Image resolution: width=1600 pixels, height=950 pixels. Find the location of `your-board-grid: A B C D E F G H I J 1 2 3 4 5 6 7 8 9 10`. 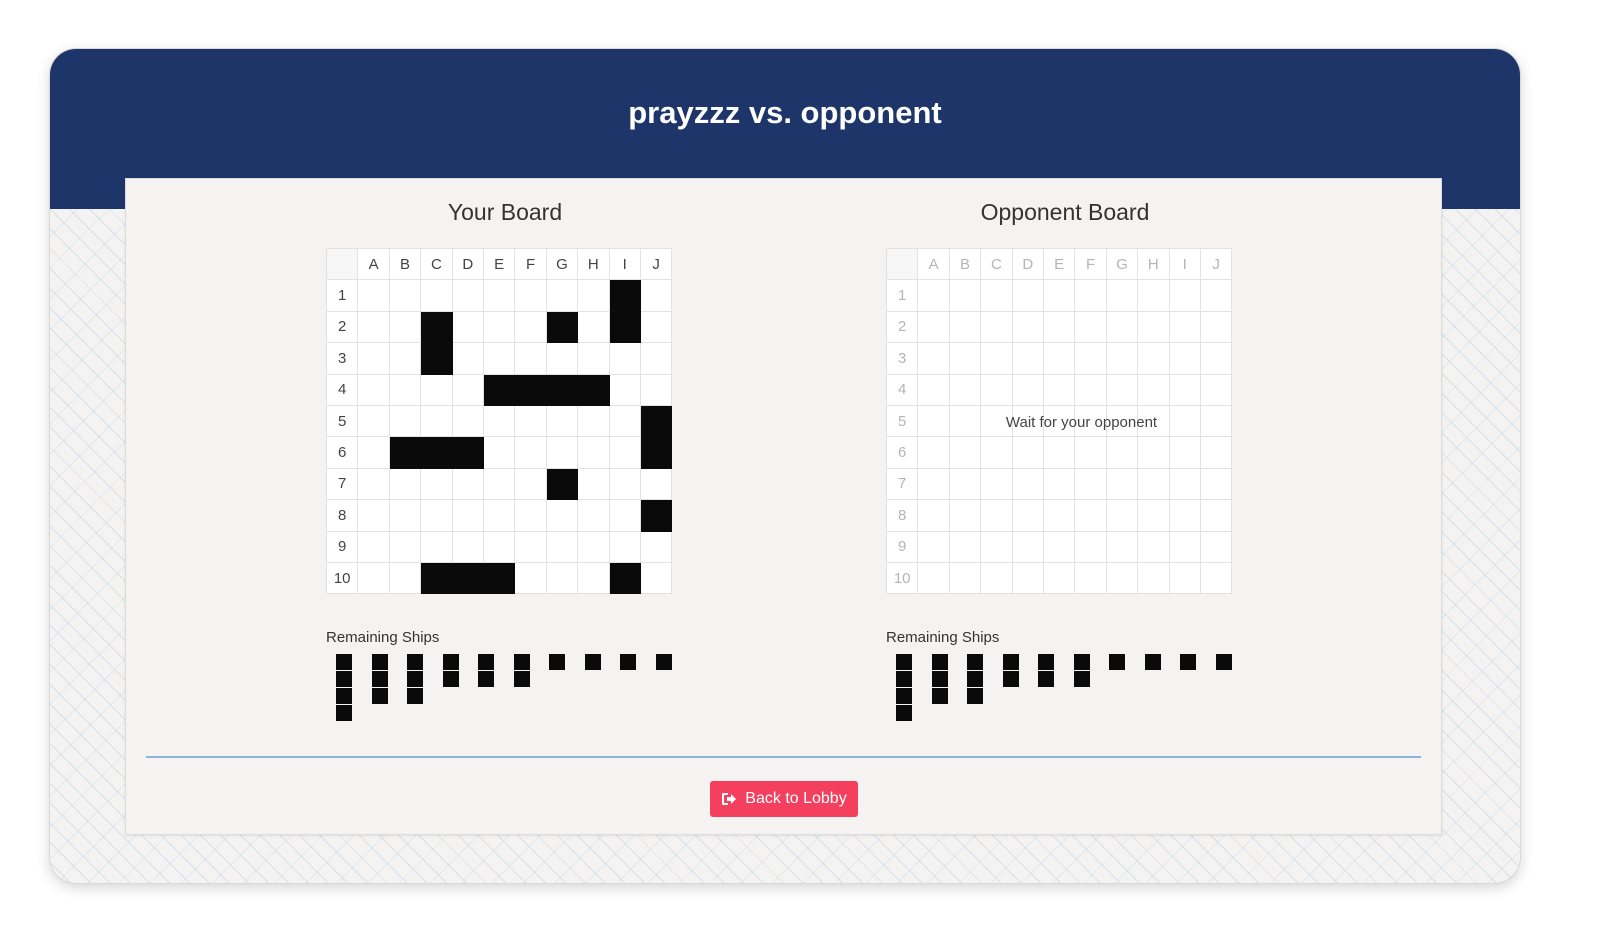

your-board-grid: A B C D E F G H I J 1 2 3 4 5 6 7 8 9 10 is located at coordinates (499, 421).